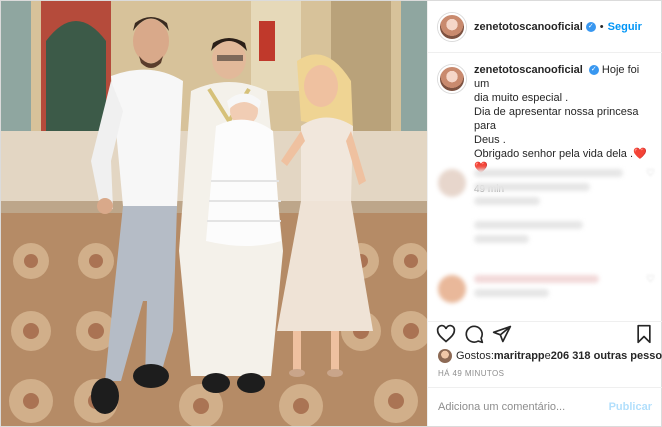 This screenshot has width=662, height=427. I want to click on caption-username: zenetotoscanooficial, so click(528, 70).